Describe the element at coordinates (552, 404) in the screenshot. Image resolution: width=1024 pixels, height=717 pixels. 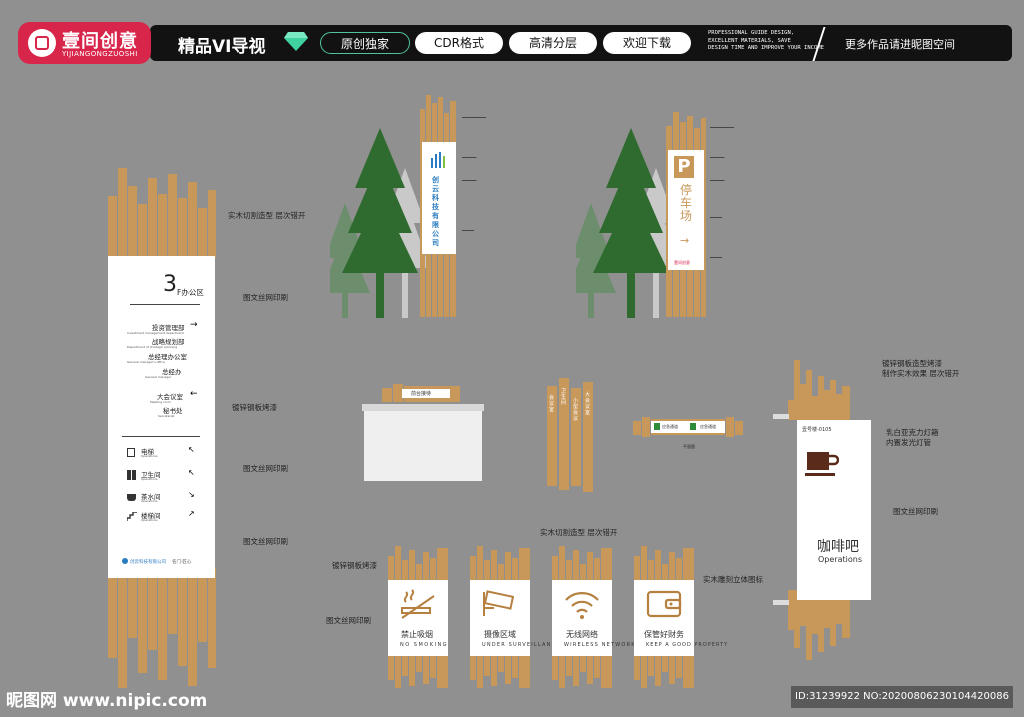
I see `post-label: 会议室` at that location.